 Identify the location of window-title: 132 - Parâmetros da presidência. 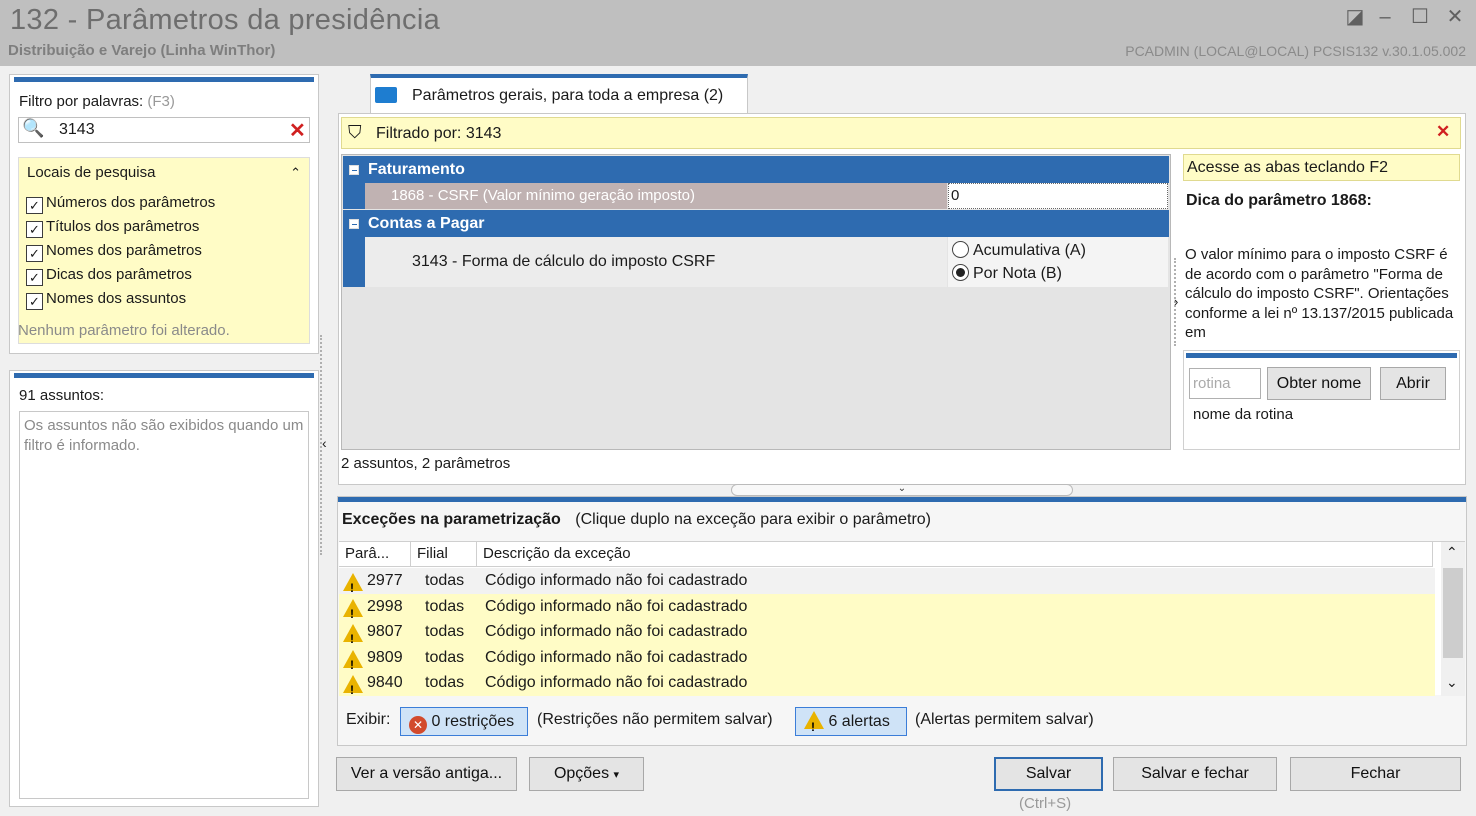
(225, 20).